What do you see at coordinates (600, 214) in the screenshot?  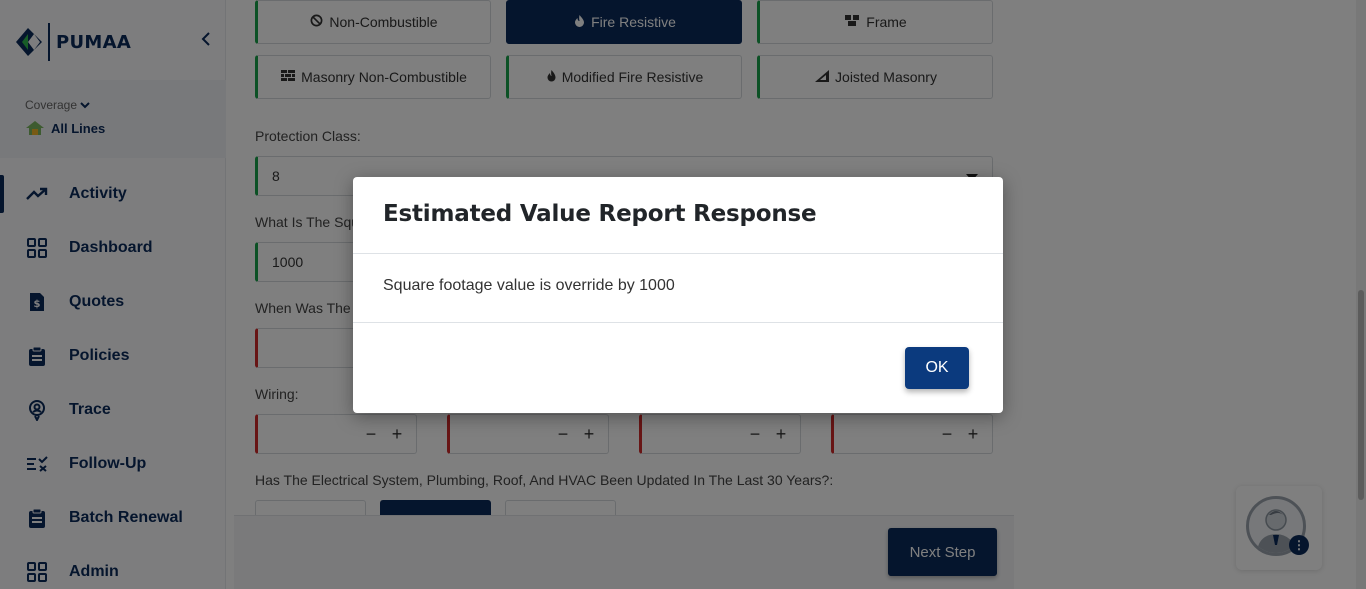 I see `dialog-title: Estimated Value Report Response` at bounding box center [600, 214].